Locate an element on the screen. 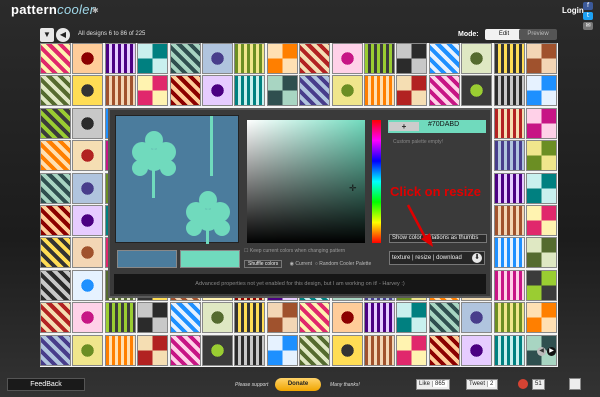 The height and width of the screenshot is (397, 600). add-color-button: + is located at coordinates (404, 126).